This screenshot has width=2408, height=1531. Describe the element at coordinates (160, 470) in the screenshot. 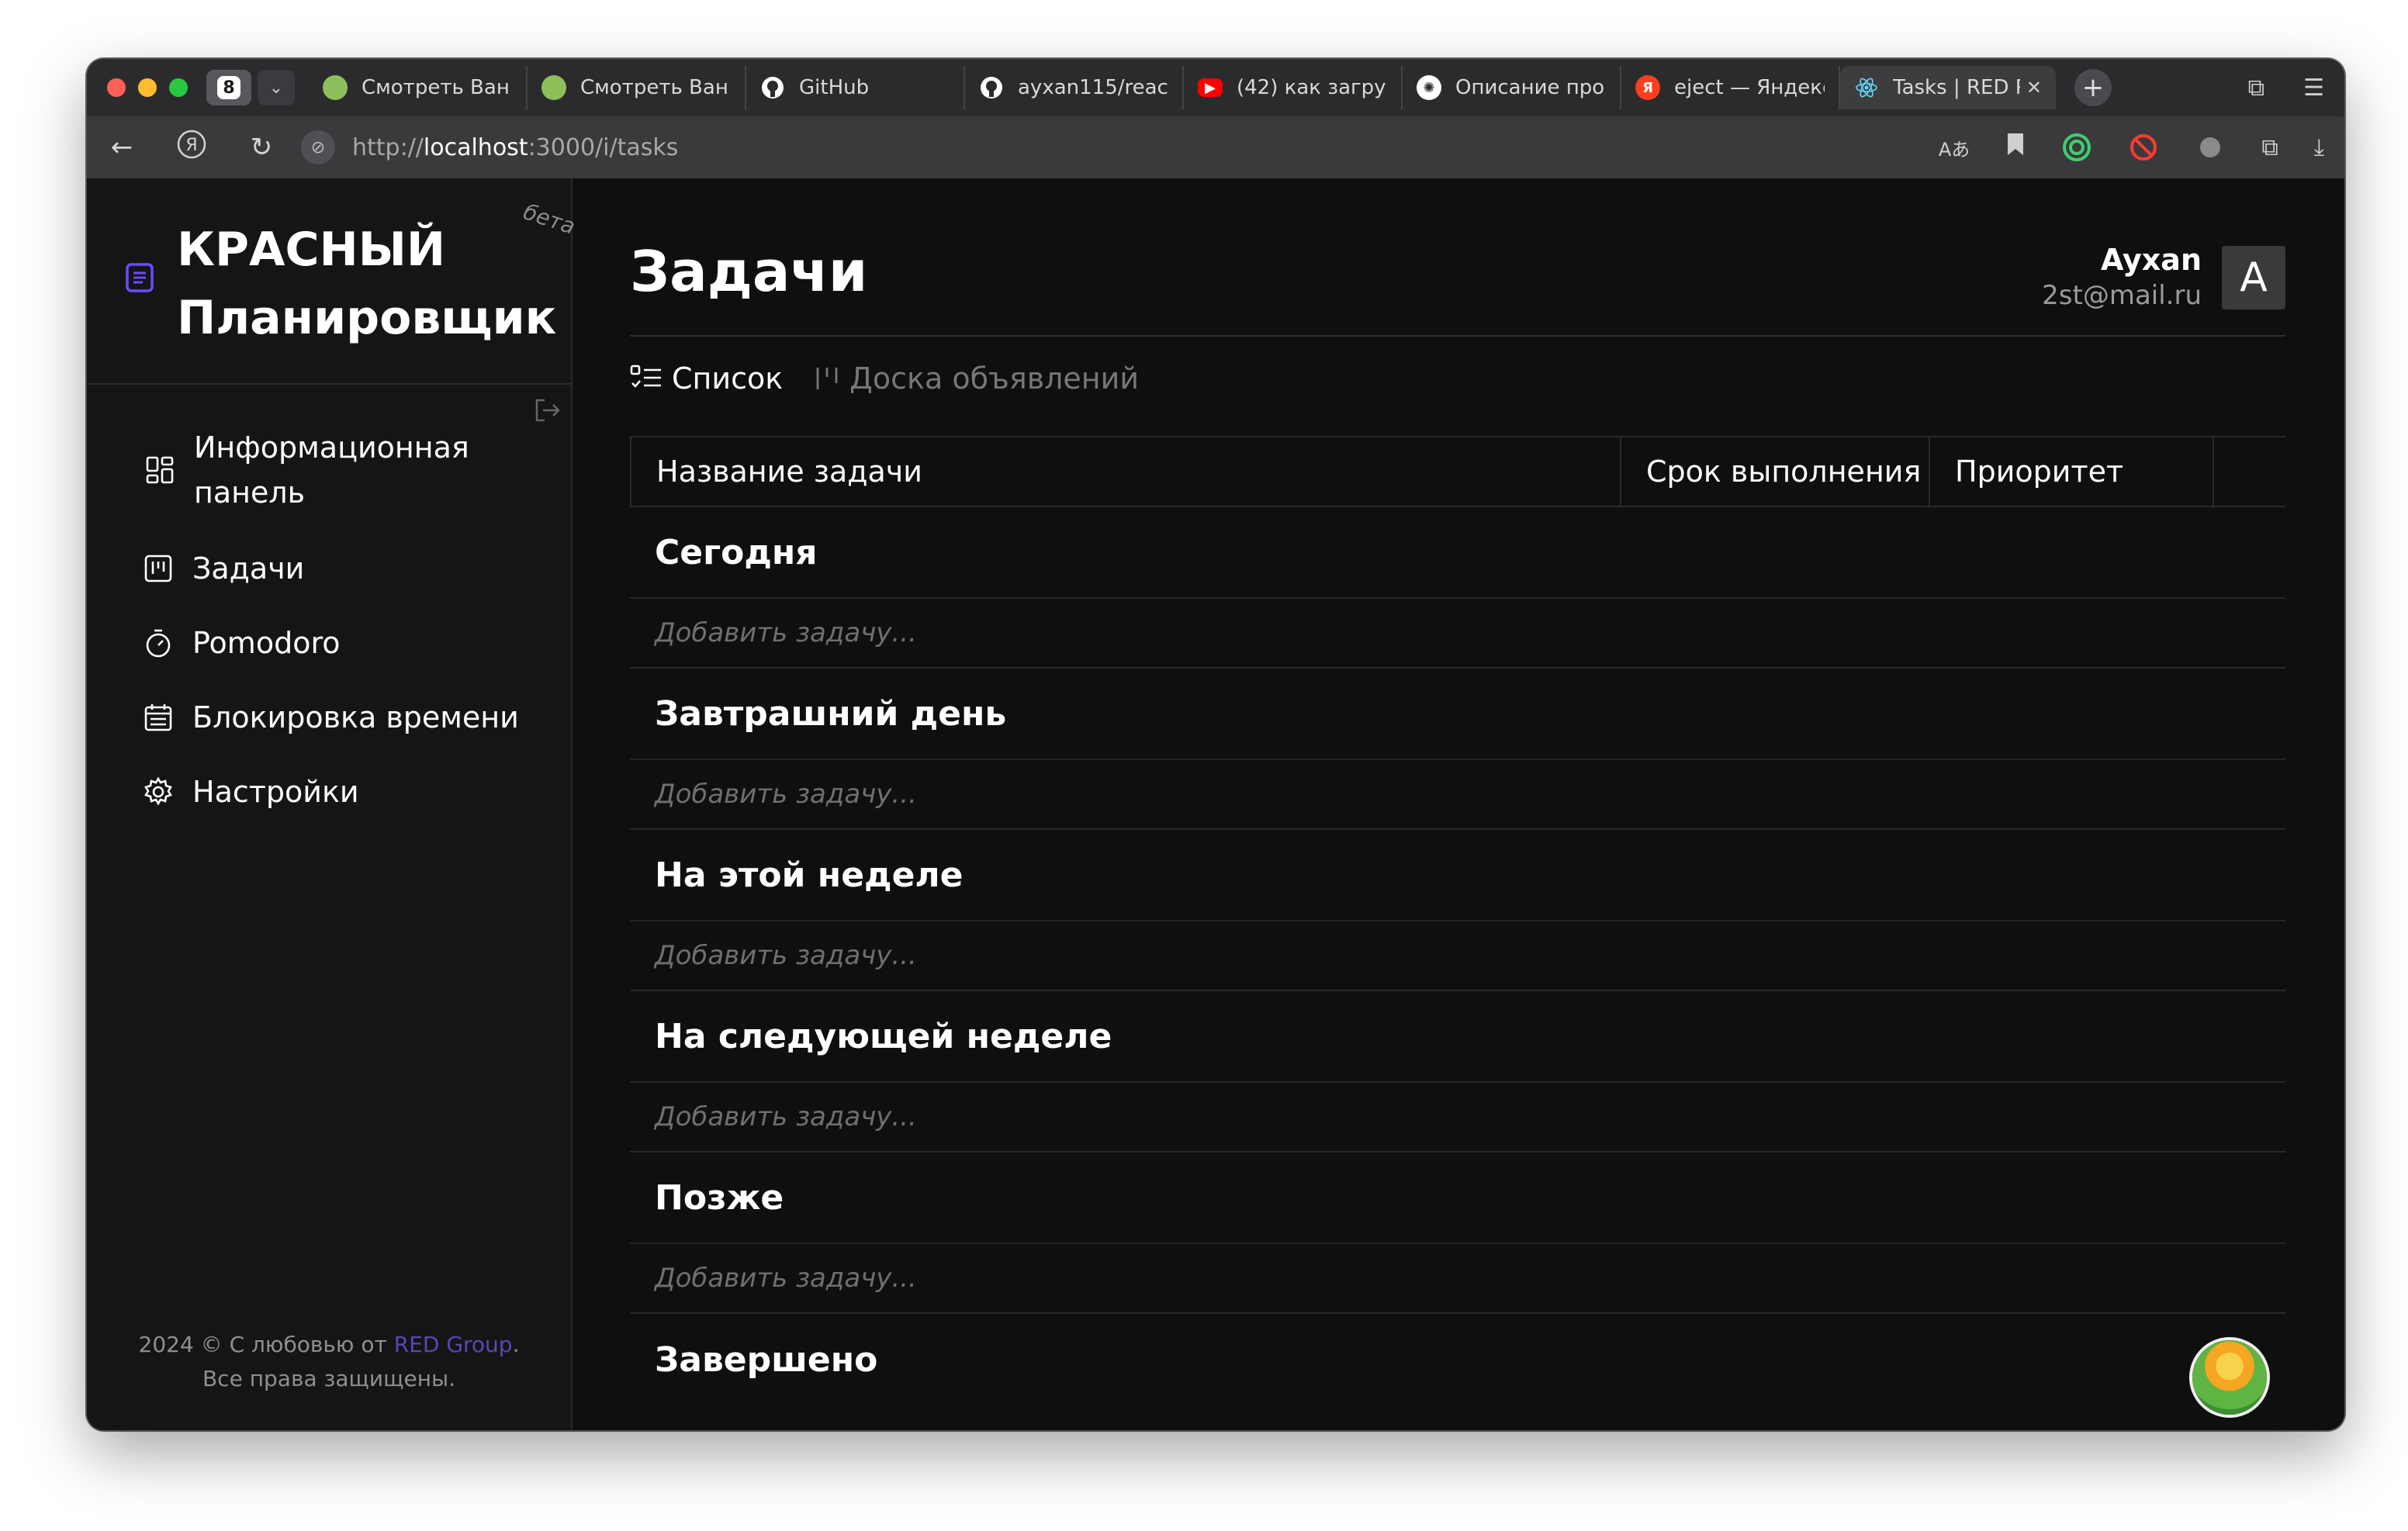

I see `dashboard-icon` at that location.